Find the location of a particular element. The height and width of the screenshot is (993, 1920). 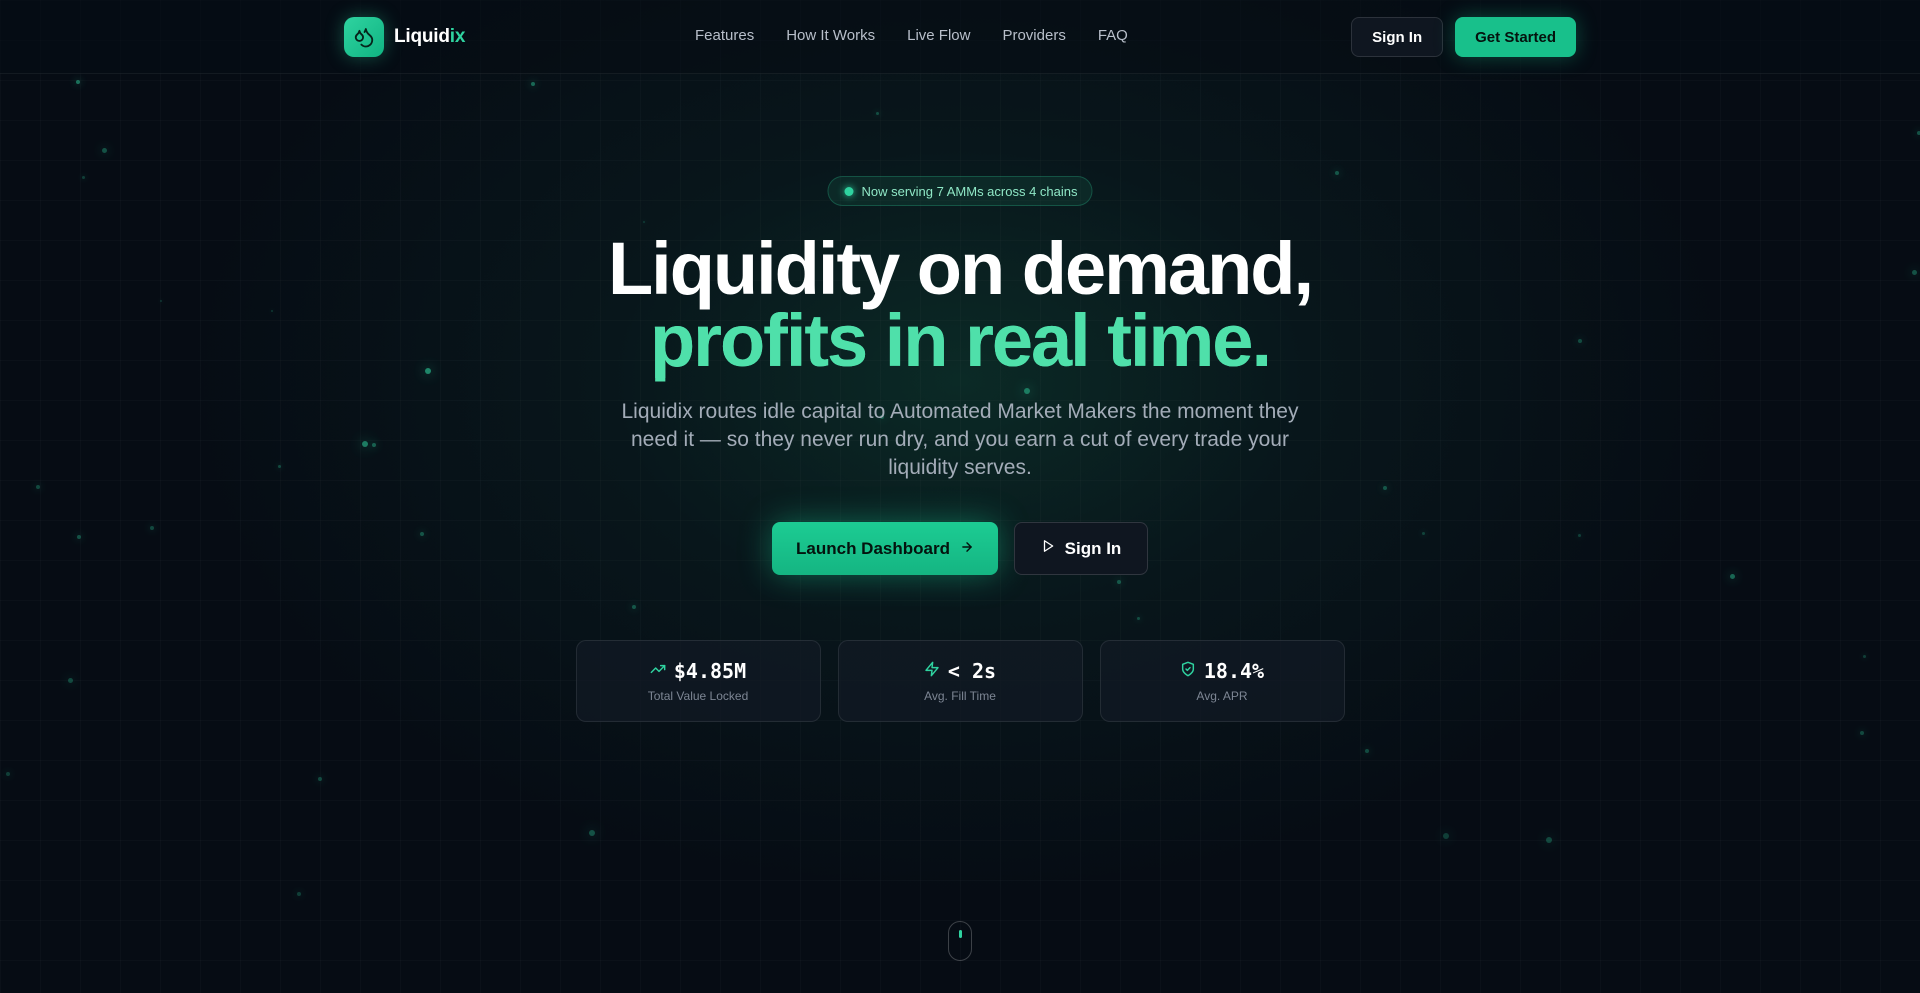

stat-card-fill-time: < 2s Avg. Fill Time is located at coordinates (960, 681).